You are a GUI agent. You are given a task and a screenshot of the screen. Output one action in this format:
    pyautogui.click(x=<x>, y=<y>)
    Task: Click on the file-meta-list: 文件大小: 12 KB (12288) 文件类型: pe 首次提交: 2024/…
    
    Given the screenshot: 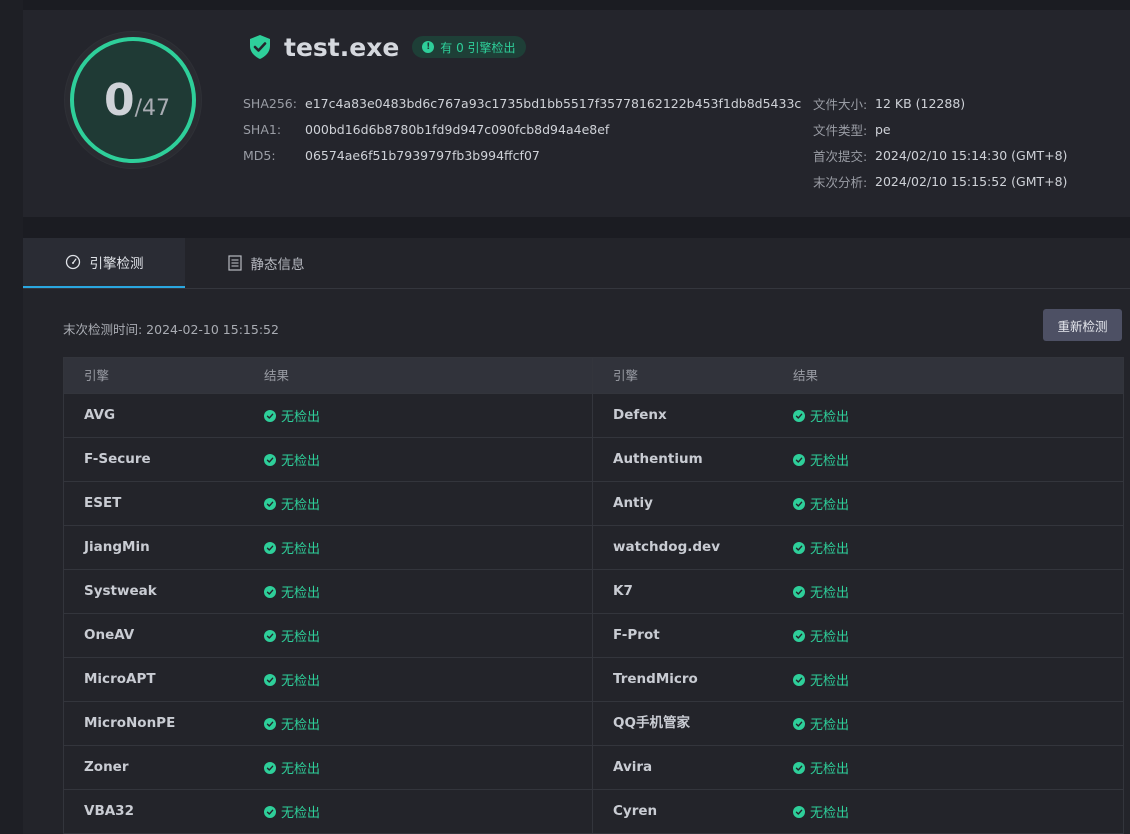 What is the action you would take?
    pyautogui.click(x=940, y=142)
    